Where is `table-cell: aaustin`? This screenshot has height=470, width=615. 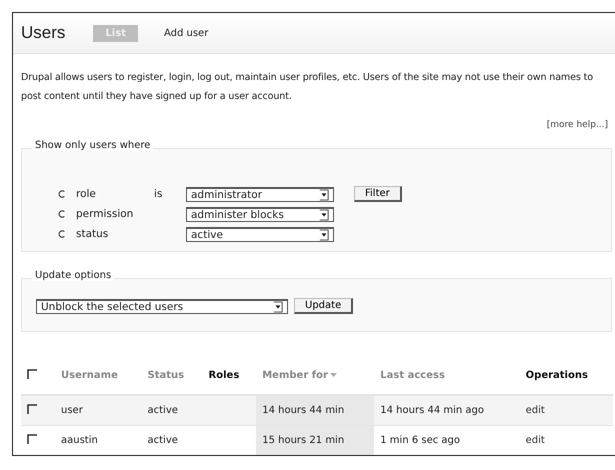
table-cell: aaustin is located at coordinates (79, 440).